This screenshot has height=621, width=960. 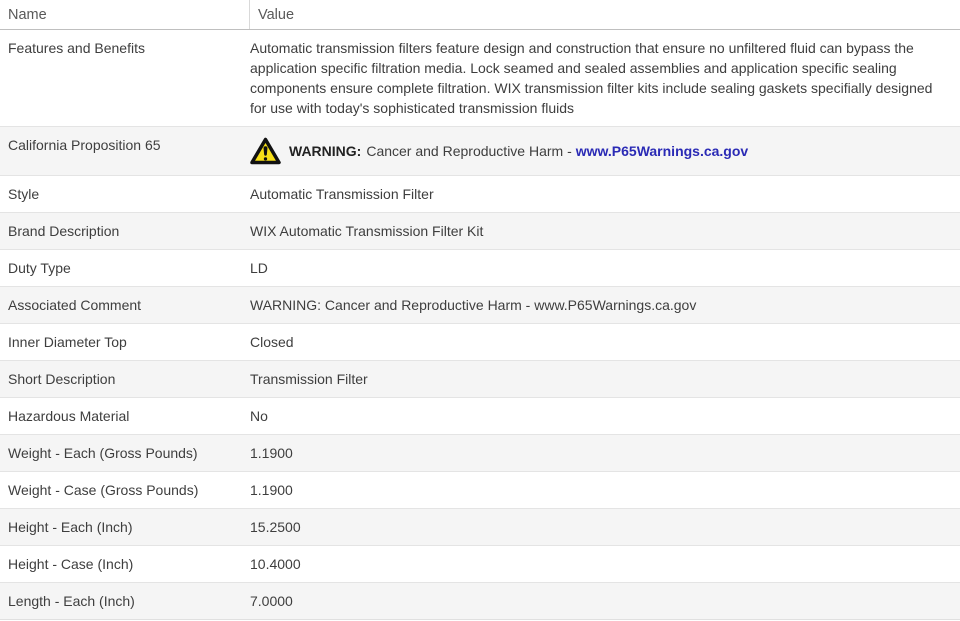 What do you see at coordinates (367, 231) in the screenshot?
I see `spec-value: WIX Automatic Transmission Filter Kit` at bounding box center [367, 231].